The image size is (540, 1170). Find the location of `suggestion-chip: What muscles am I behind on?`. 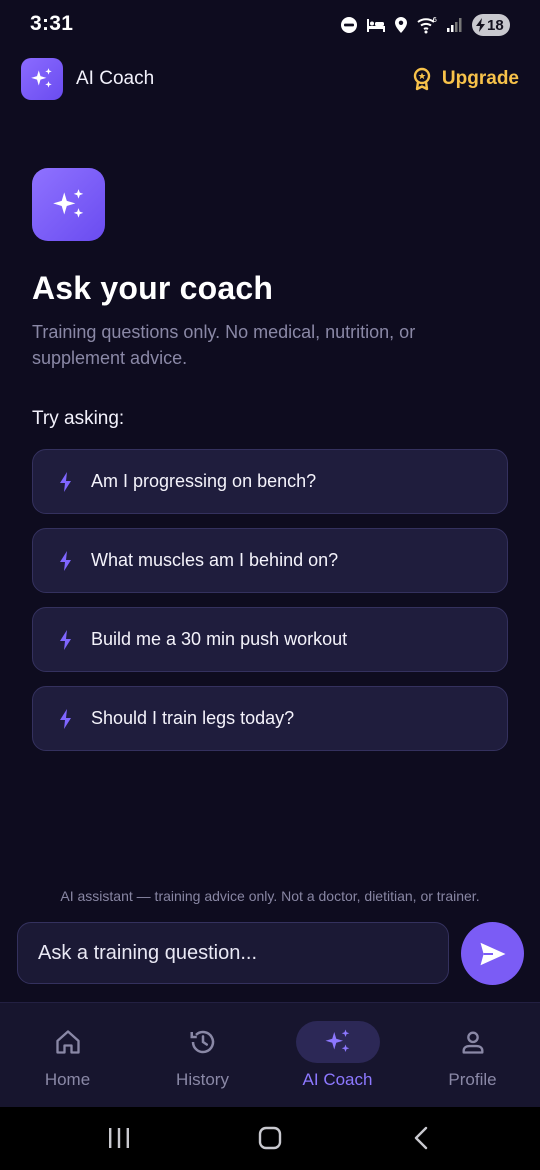

suggestion-chip: What muscles am I behind on? is located at coordinates (270, 560).